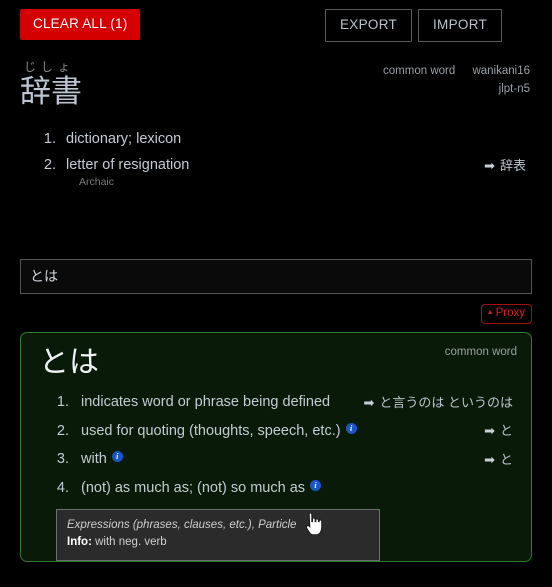  Describe the element at coordinates (480, 351) in the screenshot. I see `card-tag-common-word: common word` at that location.